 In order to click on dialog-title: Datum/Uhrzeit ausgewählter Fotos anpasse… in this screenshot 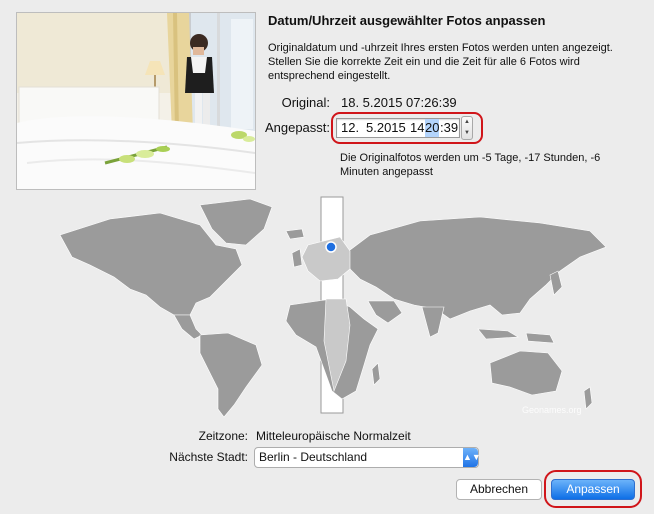, I will do `click(407, 20)`.